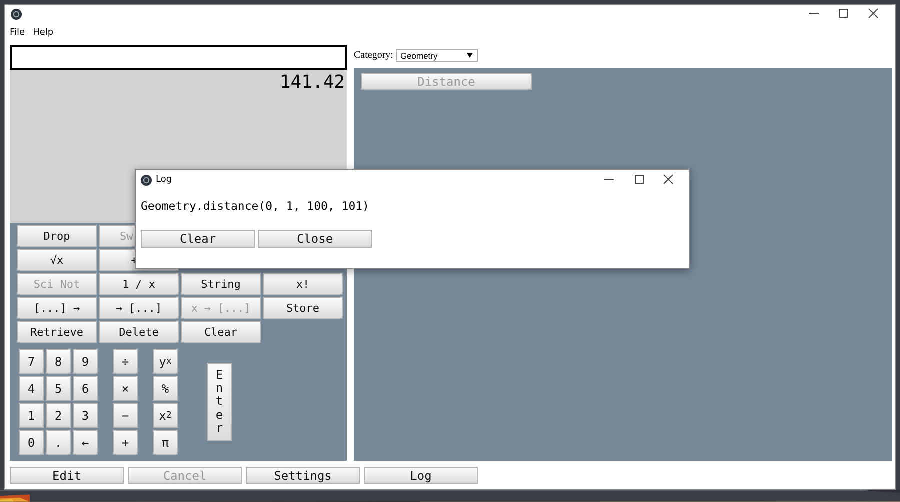  Describe the element at coordinates (125, 388) in the screenshot. I see `operator-button: ×` at that location.